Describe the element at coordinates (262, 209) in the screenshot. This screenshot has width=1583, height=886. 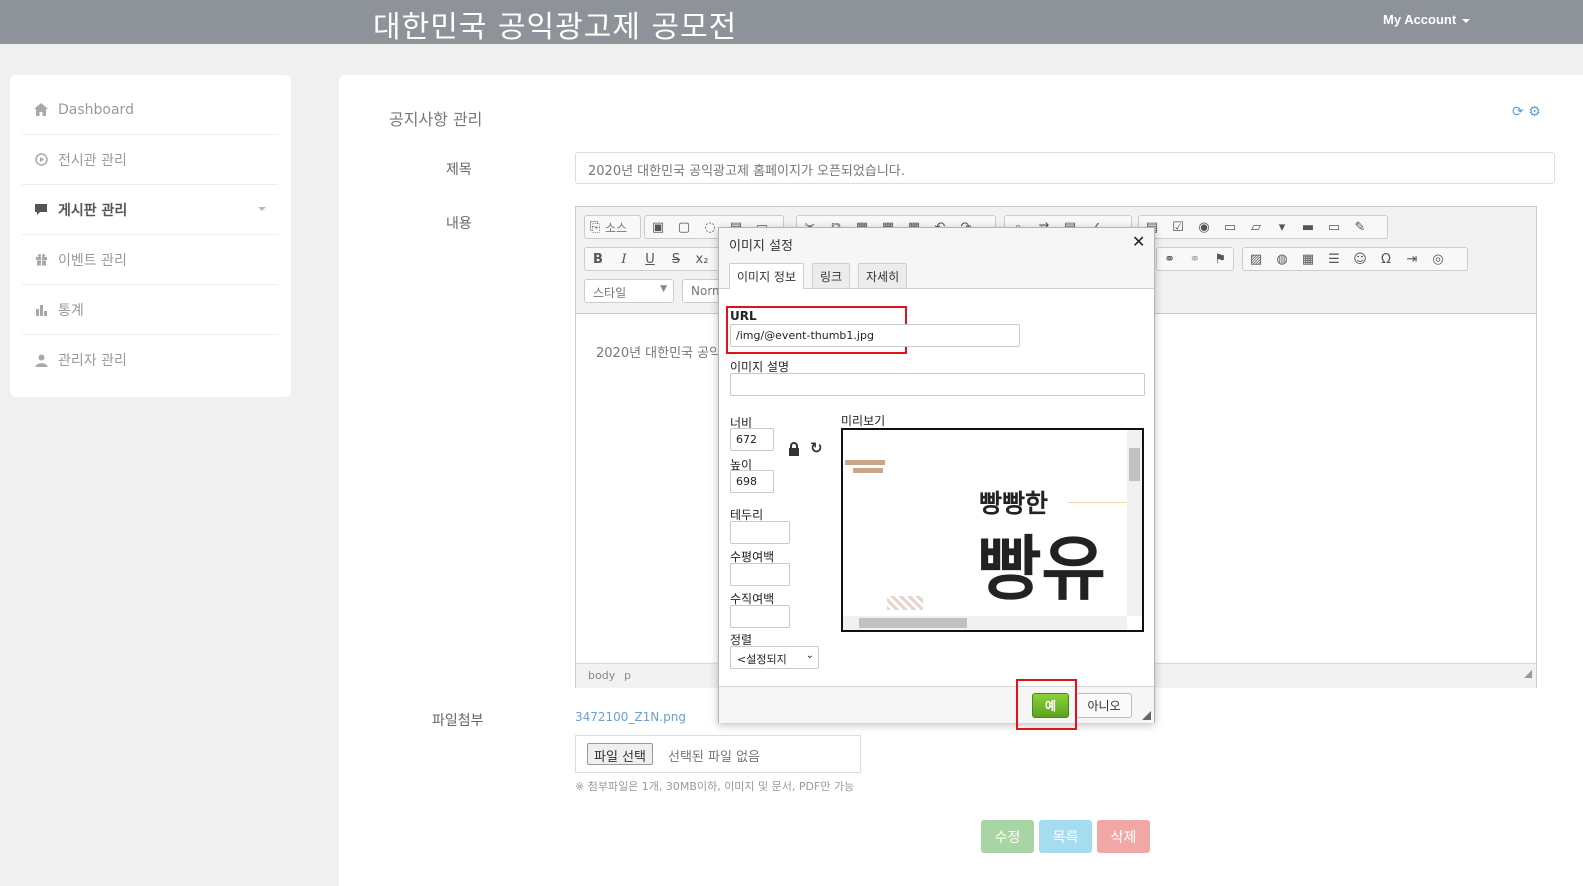
I see `chevron-down-icon` at that location.